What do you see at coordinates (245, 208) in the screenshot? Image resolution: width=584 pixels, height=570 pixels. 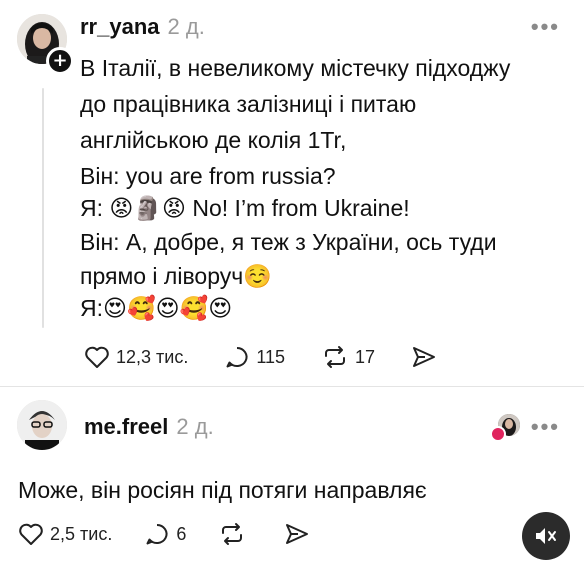 I see `post-text-line: Я: 😡🗿😡 No! I’m from Ukraine!` at bounding box center [245, 208].